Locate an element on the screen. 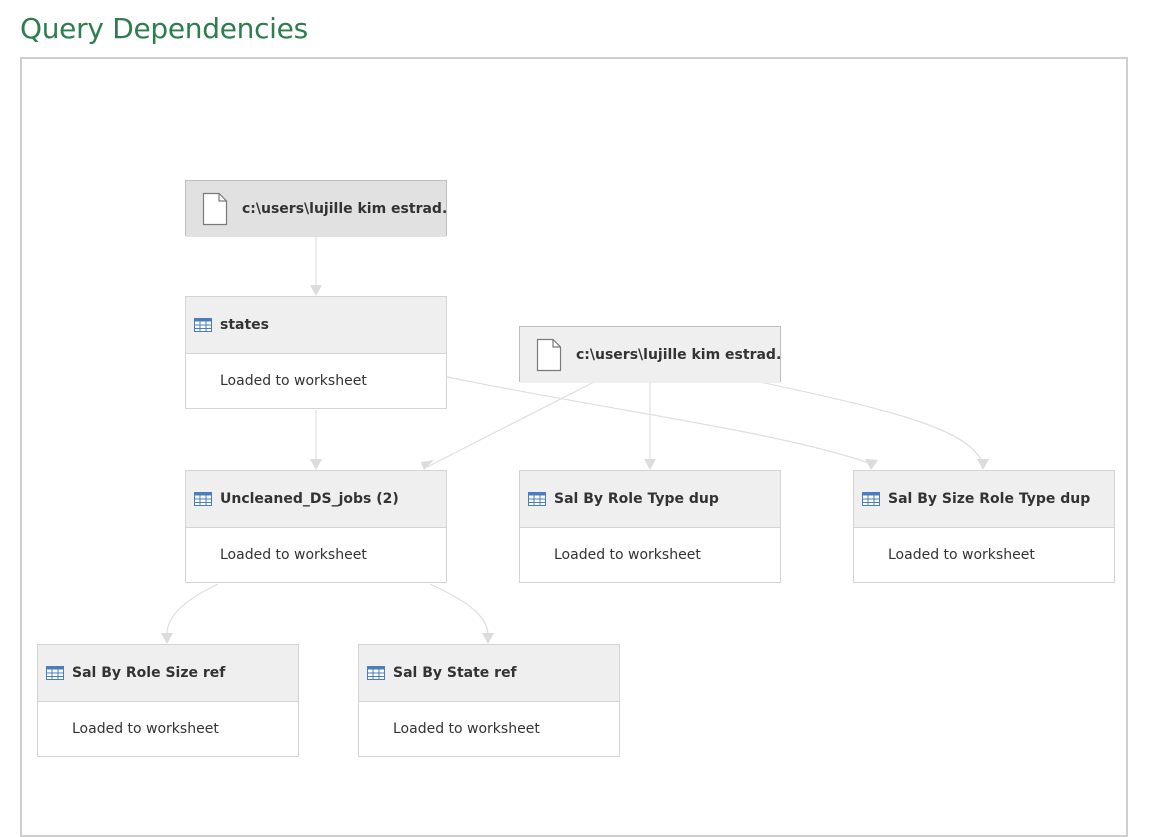  query-node-states: states Loaded to worksheet is located at coordinates (316, 352).